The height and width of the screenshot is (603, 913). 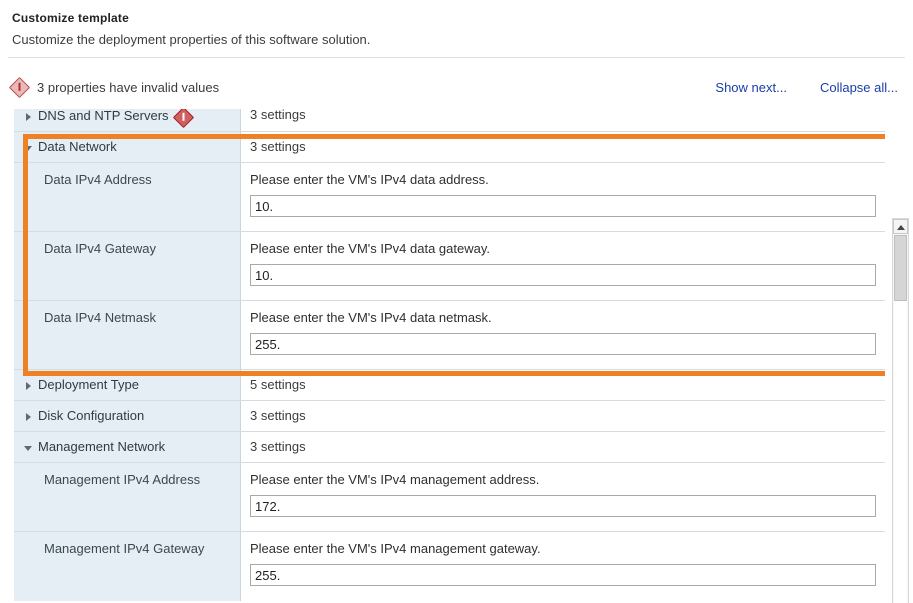 I want to click on validation-status-text: 3 properties have invalid values, so click(x=128, y=87).